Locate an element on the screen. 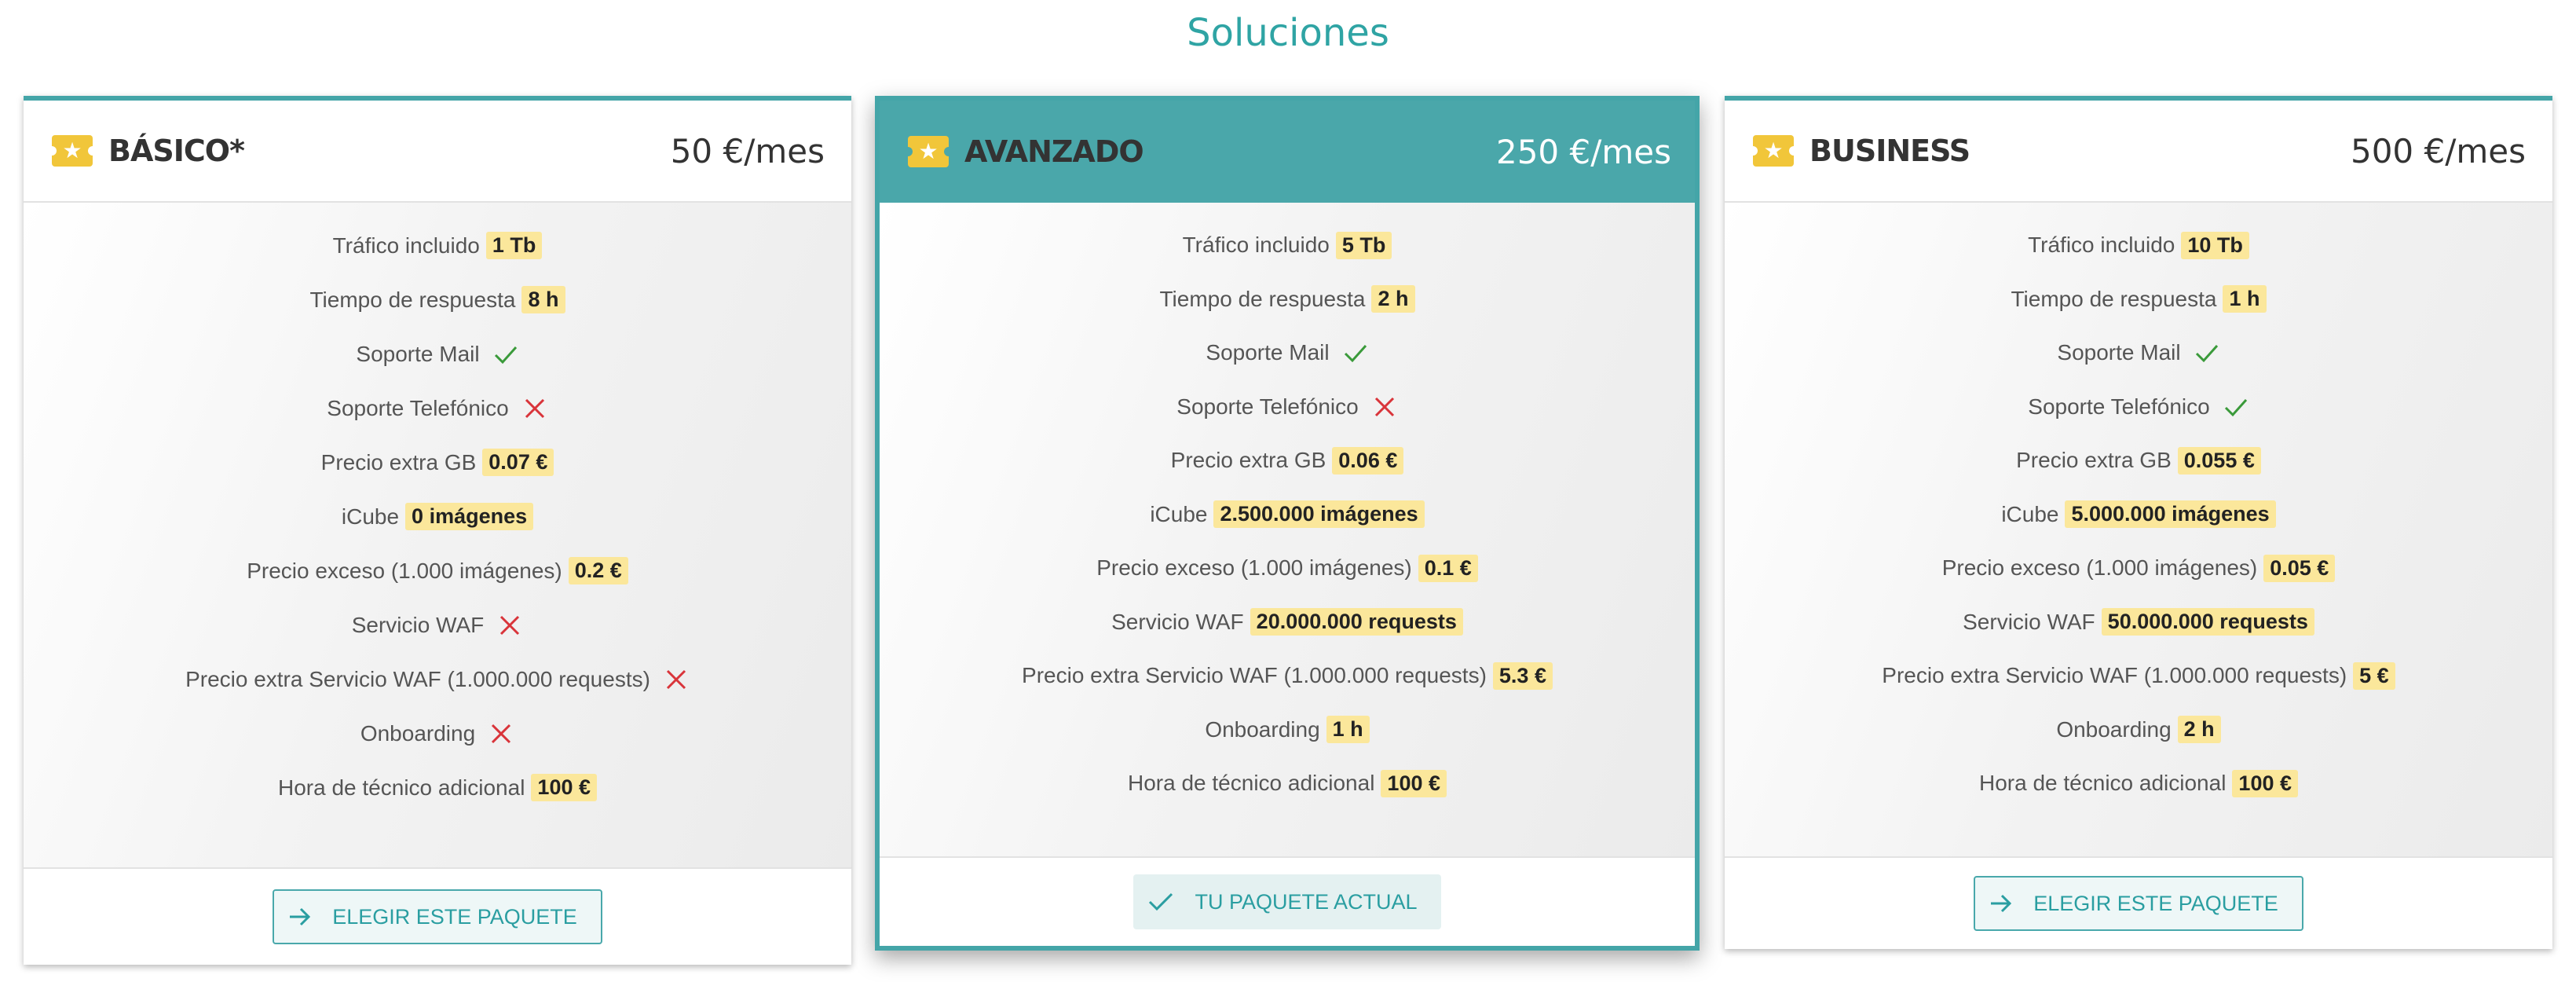 This screenshot has height=982, width=2576. feature-row: Precio extra GB 0.055 € is located at coordinates (2139, 461).